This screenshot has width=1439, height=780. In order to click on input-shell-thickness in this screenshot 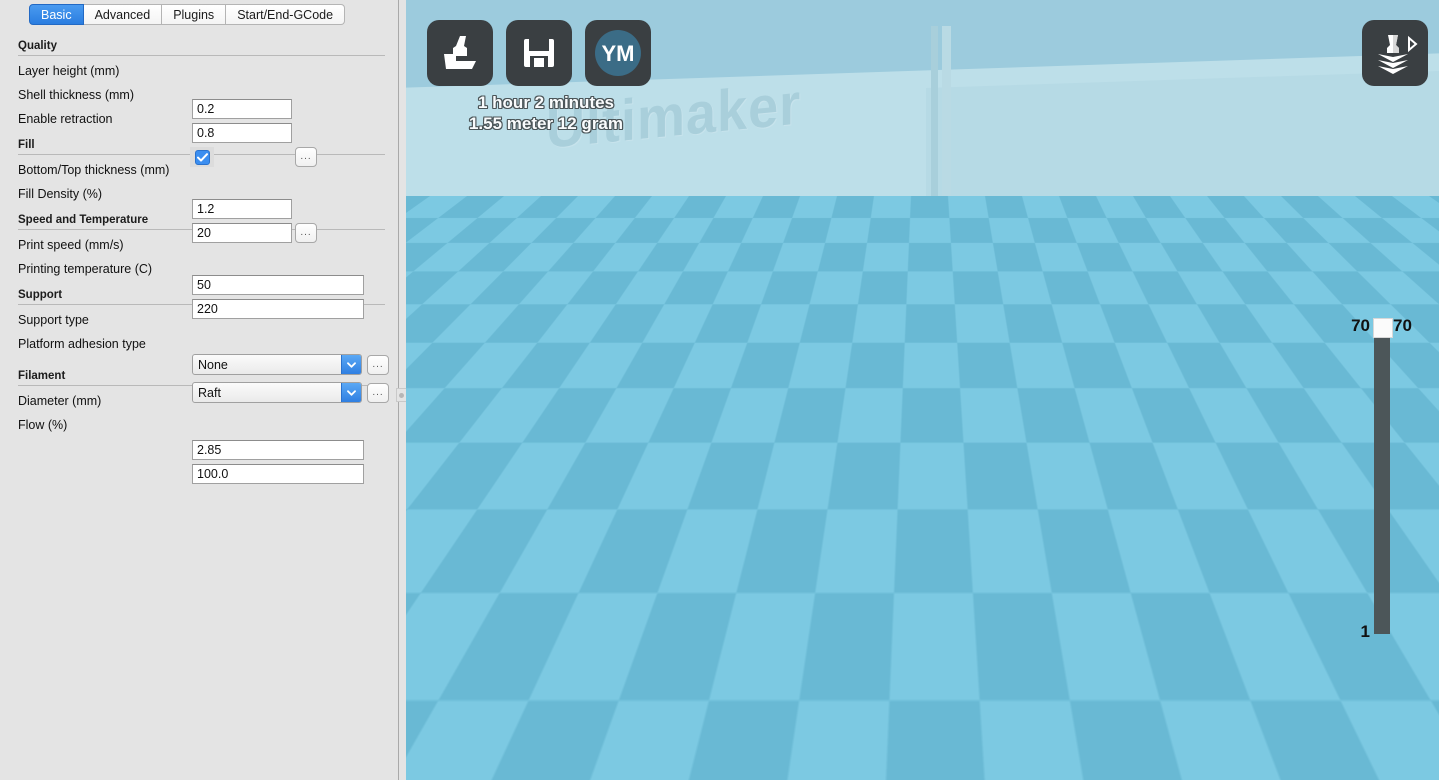, I will do `click(242, 133)`.